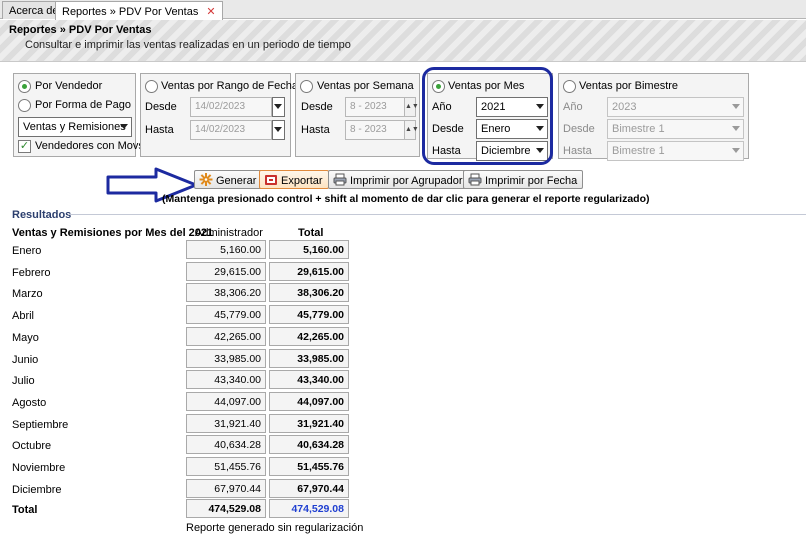 This screenshot has height=541, width=806. Describe the element at coordinates (531, 181) in the screenshot. I see `imprimir-fecha-label: Imprimir por Fecha` at that location.